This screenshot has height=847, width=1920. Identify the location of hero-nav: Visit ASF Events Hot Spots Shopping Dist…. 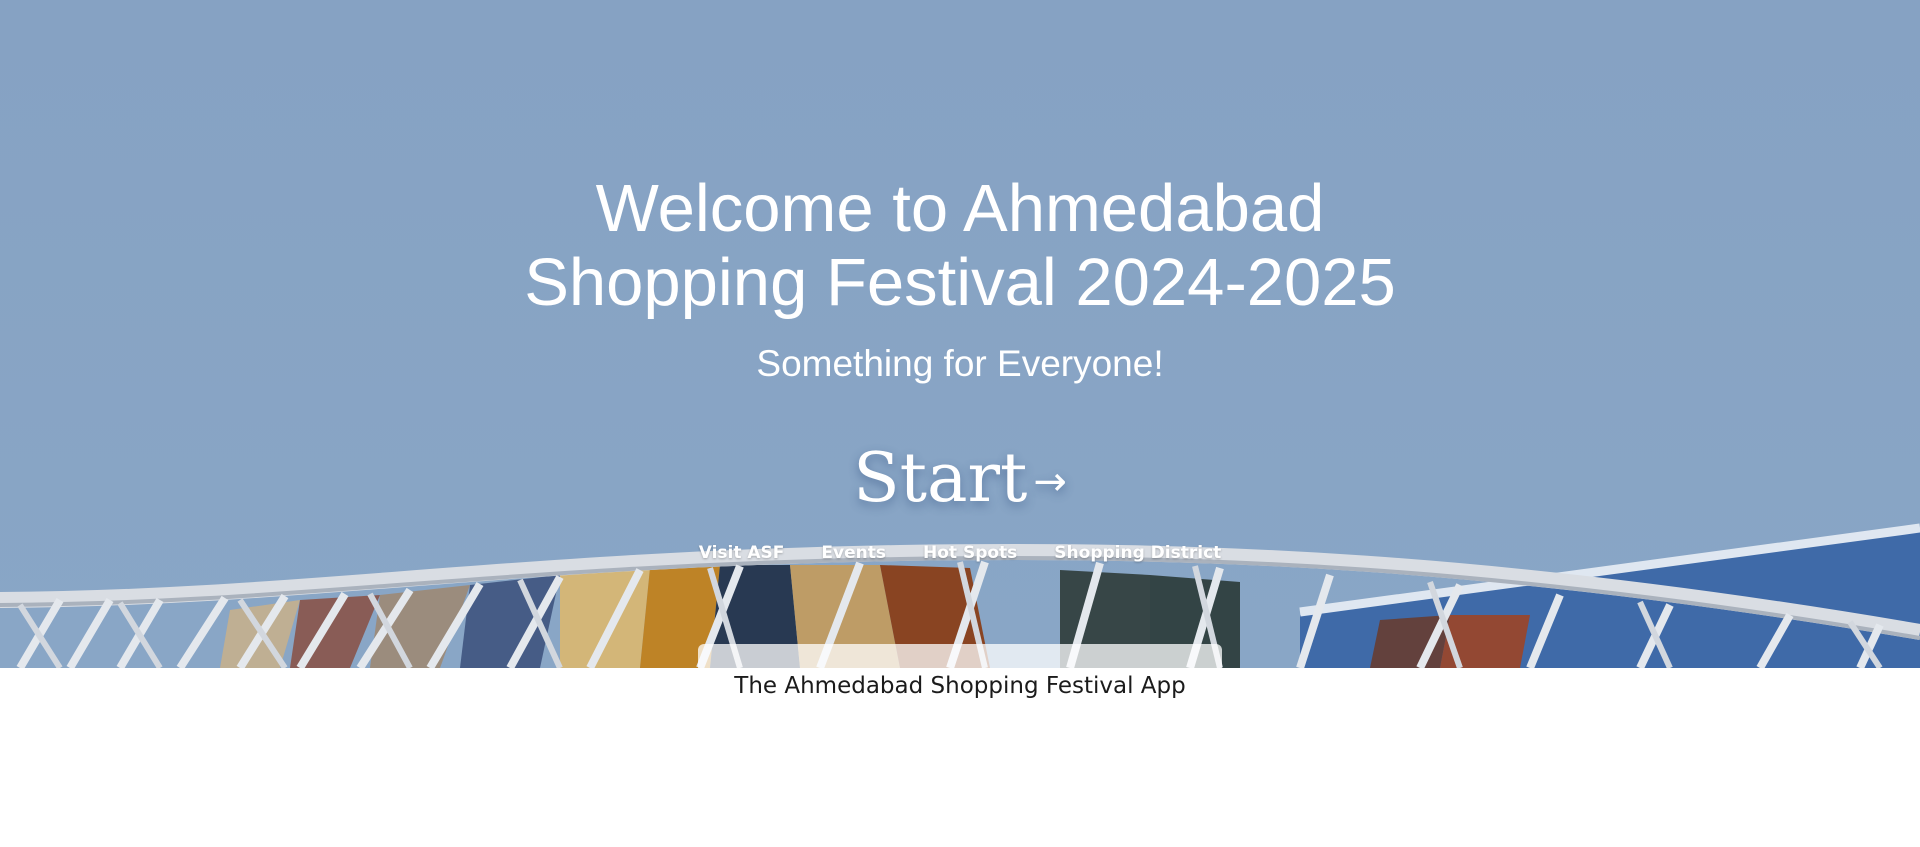
(960, 553).